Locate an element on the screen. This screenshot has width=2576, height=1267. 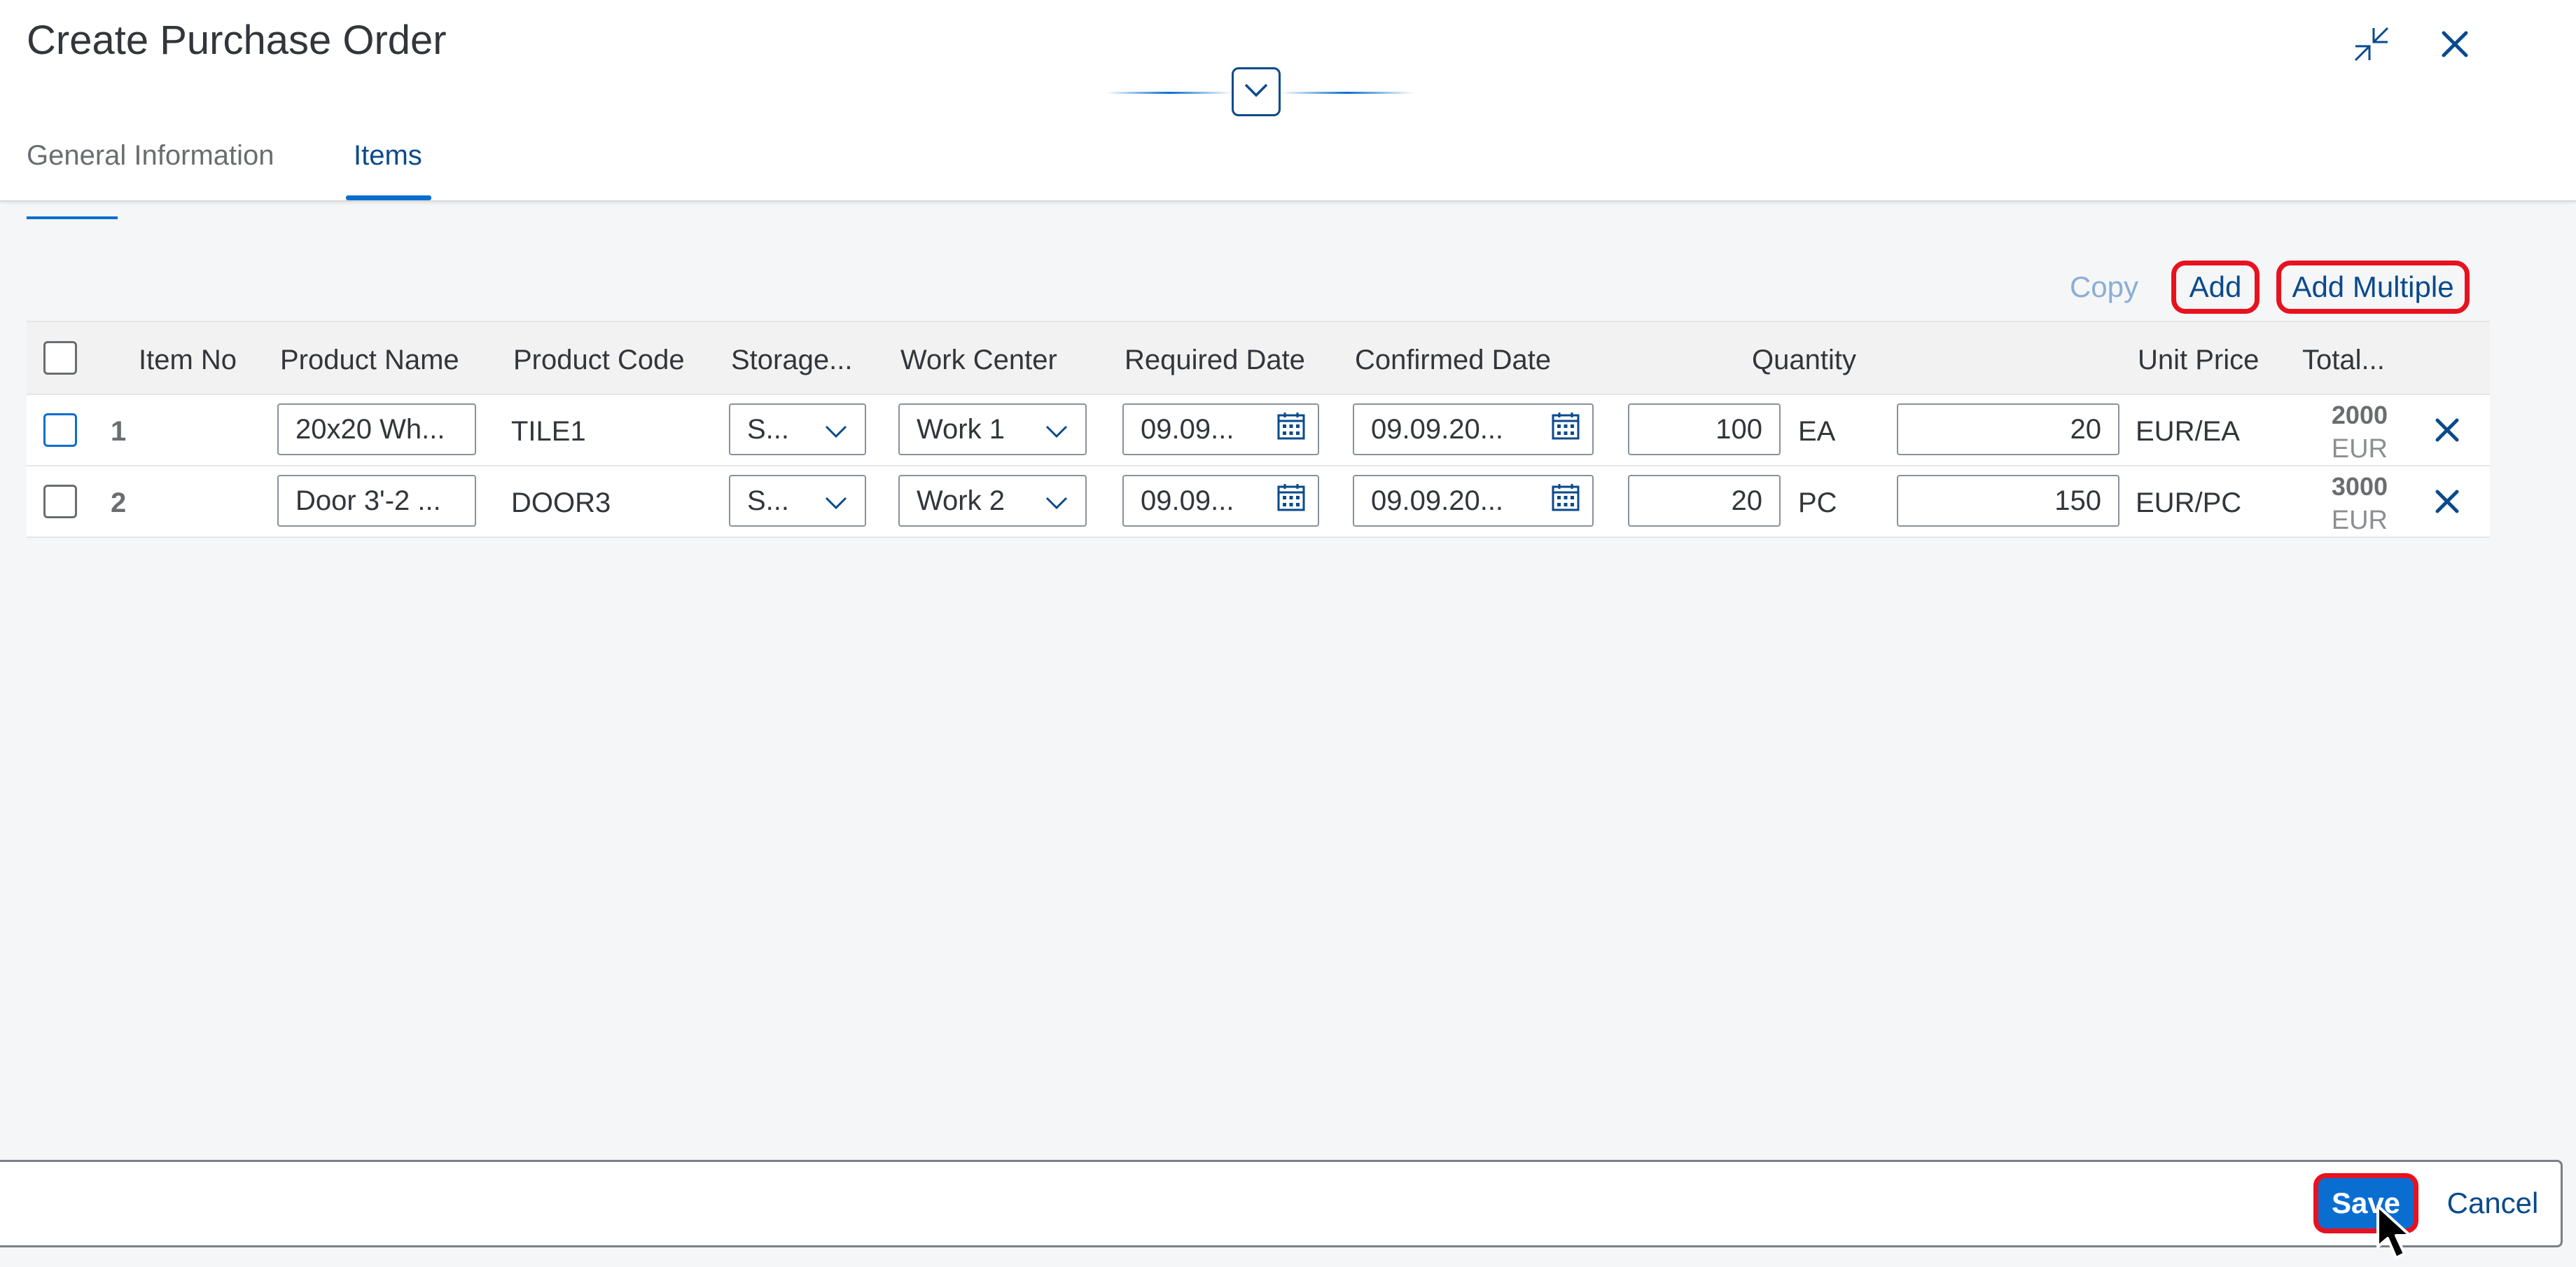
work-center-select: Work 1 is located at coordinates (992, 429).